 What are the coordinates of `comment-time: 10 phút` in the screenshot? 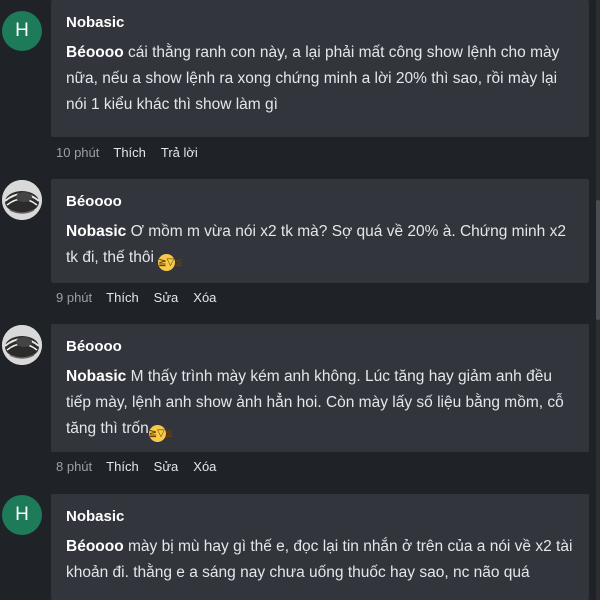 It's located at (77, 152).